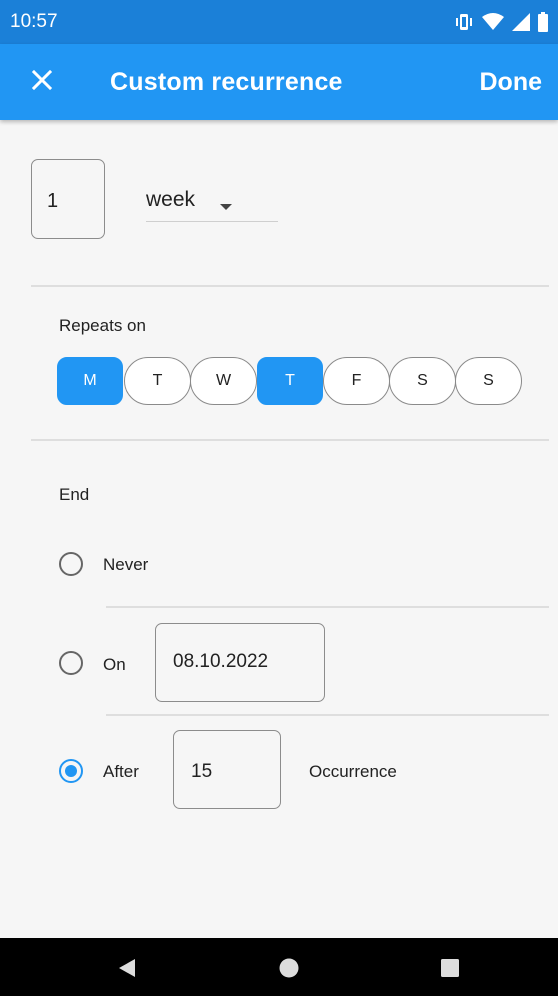 The width and height of the screenshot is (558, 996). I want to click on occurrence-count-field: 15, so click(227, 769).